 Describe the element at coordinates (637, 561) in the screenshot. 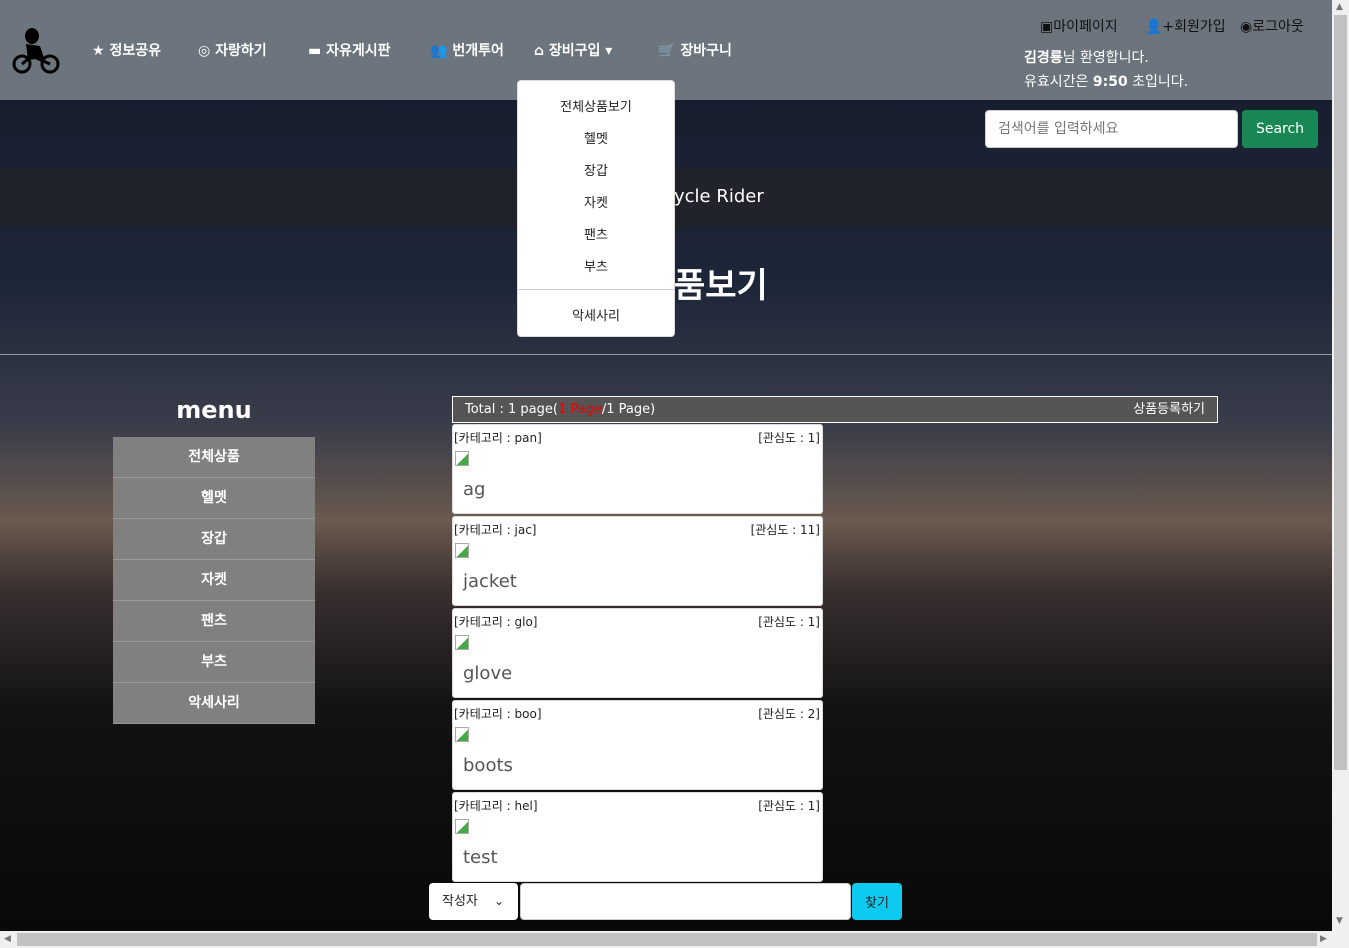

I see `product-card: [카테고리 : jac] [관심도 : 11] jacket` at that location.